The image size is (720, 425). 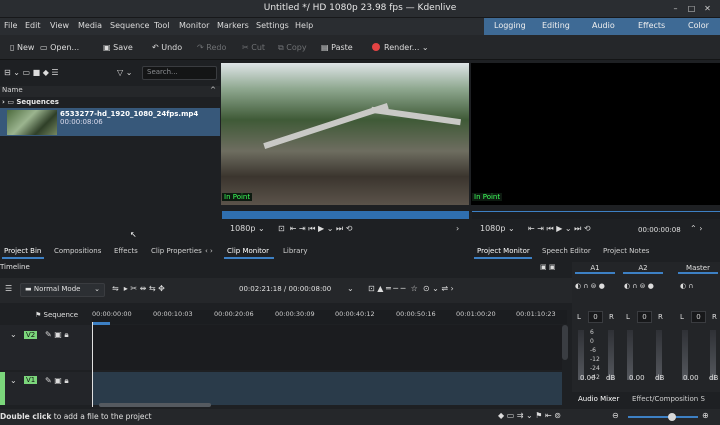 What do you see at coordinates (503, 251) in the screenshot?
I see `tab-project-monitor: Project Monitor` at bounding box center [503, 251].